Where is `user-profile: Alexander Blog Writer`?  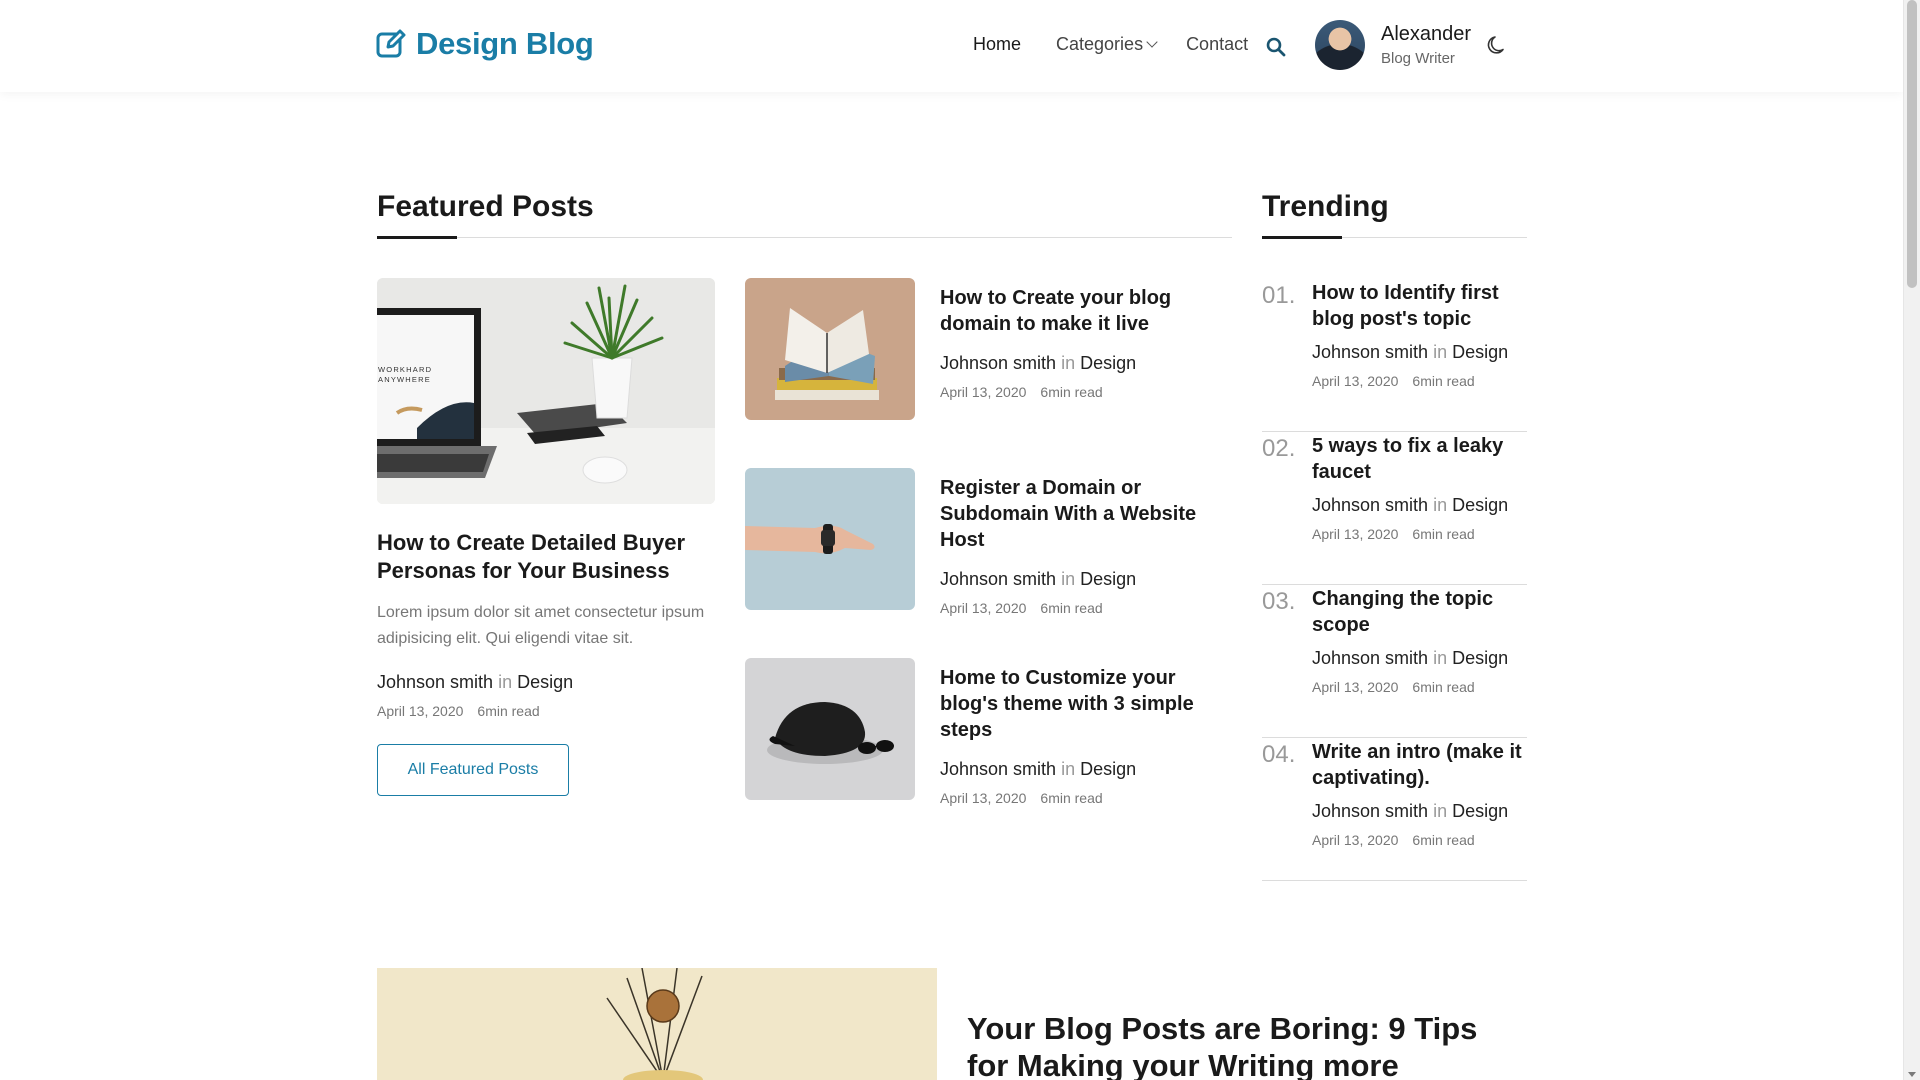 user-profile: Alexander Blog Writer is located at coordinates (1393, 45).